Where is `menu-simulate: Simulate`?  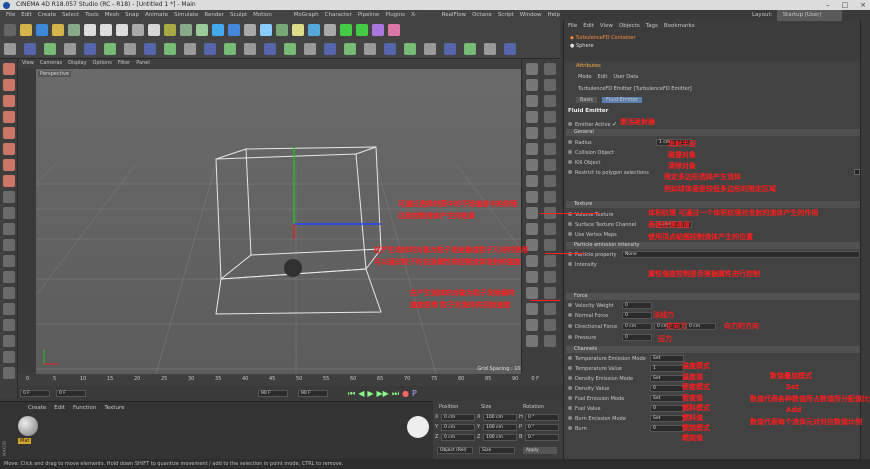
menu-simulate: Simulate is located at coordinates (186, 15).